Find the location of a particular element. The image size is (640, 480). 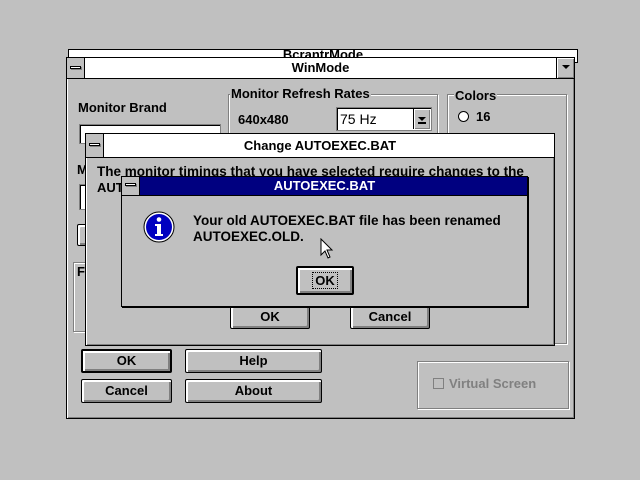

msgbox-ok-label: OK is located at coordinates (325, 280).